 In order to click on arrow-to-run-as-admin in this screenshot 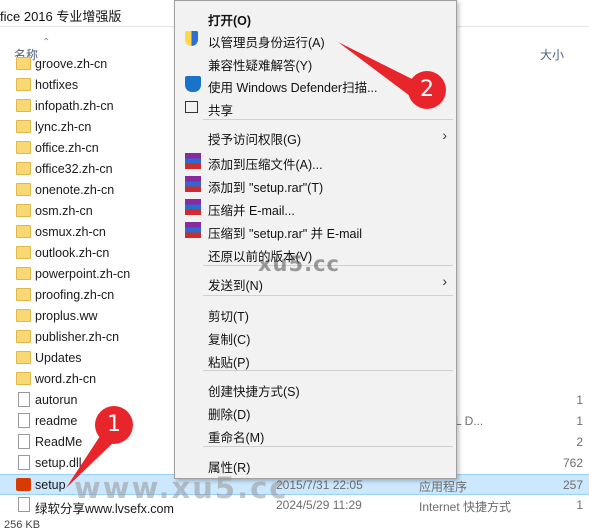, I will do `click(378, 69)`.